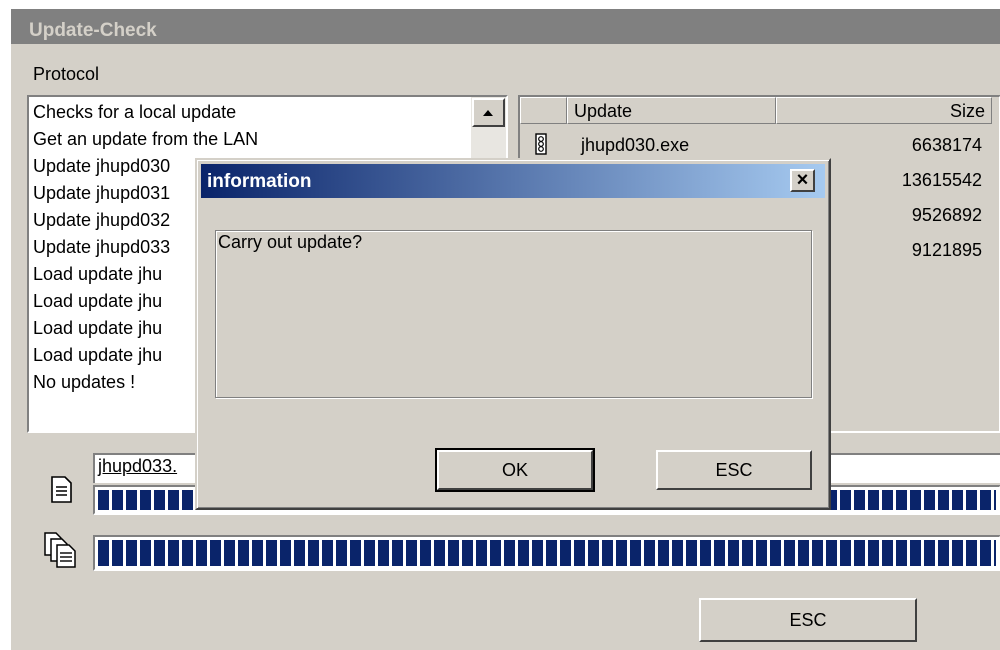 This screenshot has height=650, width=1000. I want to click on close-icon: ×, so click(802, 180).